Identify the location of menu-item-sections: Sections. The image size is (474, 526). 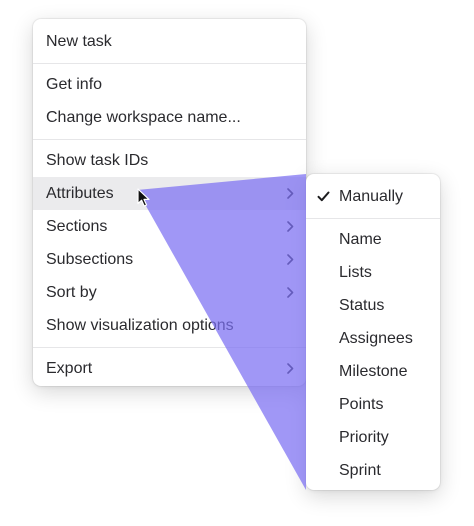
(169, 226).